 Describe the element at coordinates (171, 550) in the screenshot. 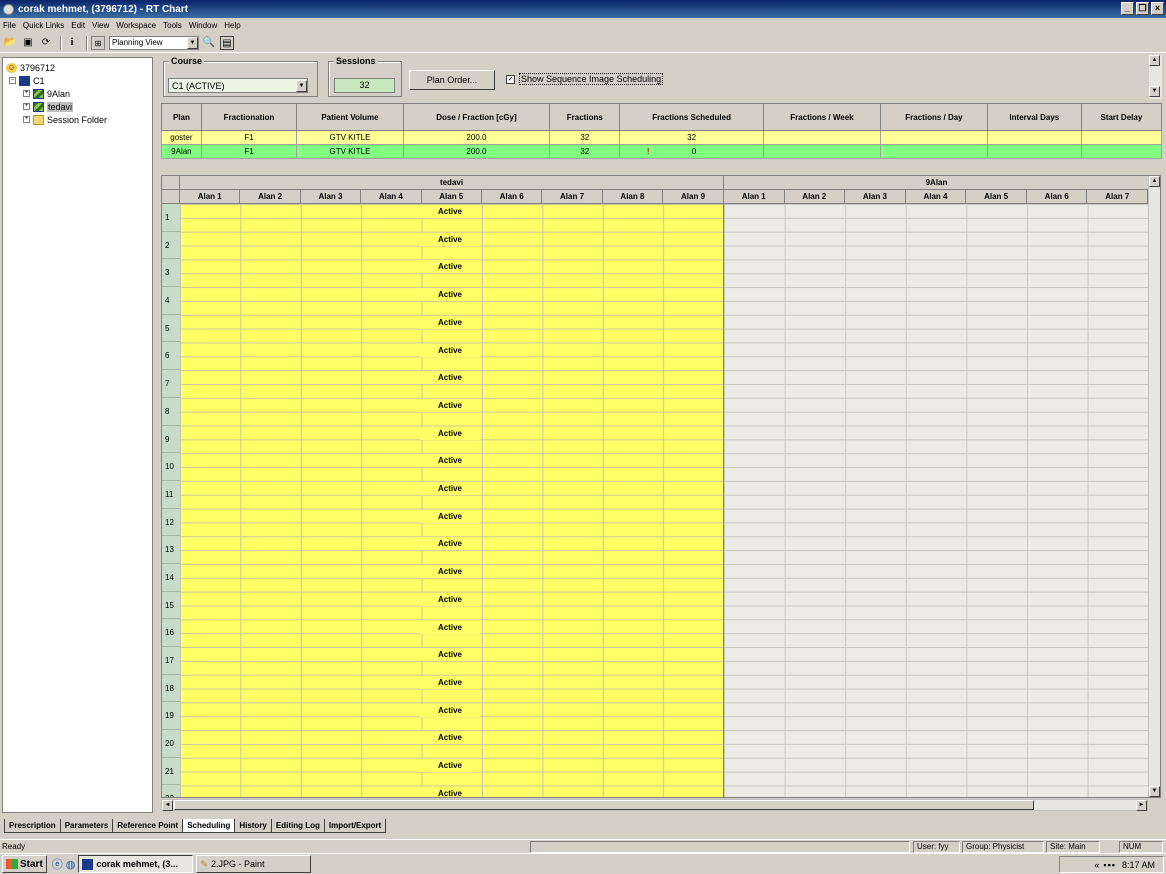

I see `session-number: 13` at that location.